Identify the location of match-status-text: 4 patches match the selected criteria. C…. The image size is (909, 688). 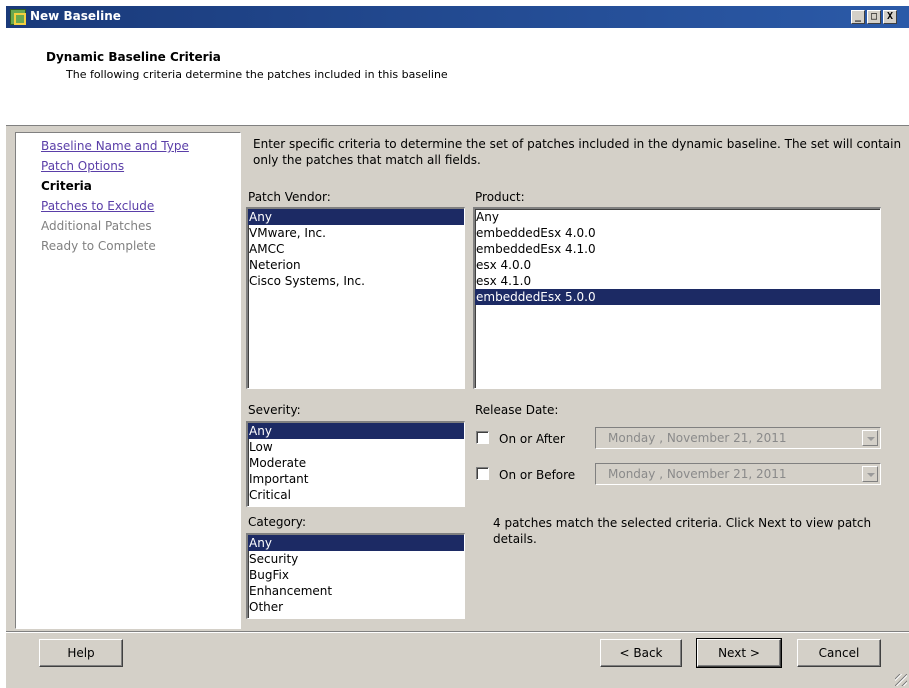
(682, 531).